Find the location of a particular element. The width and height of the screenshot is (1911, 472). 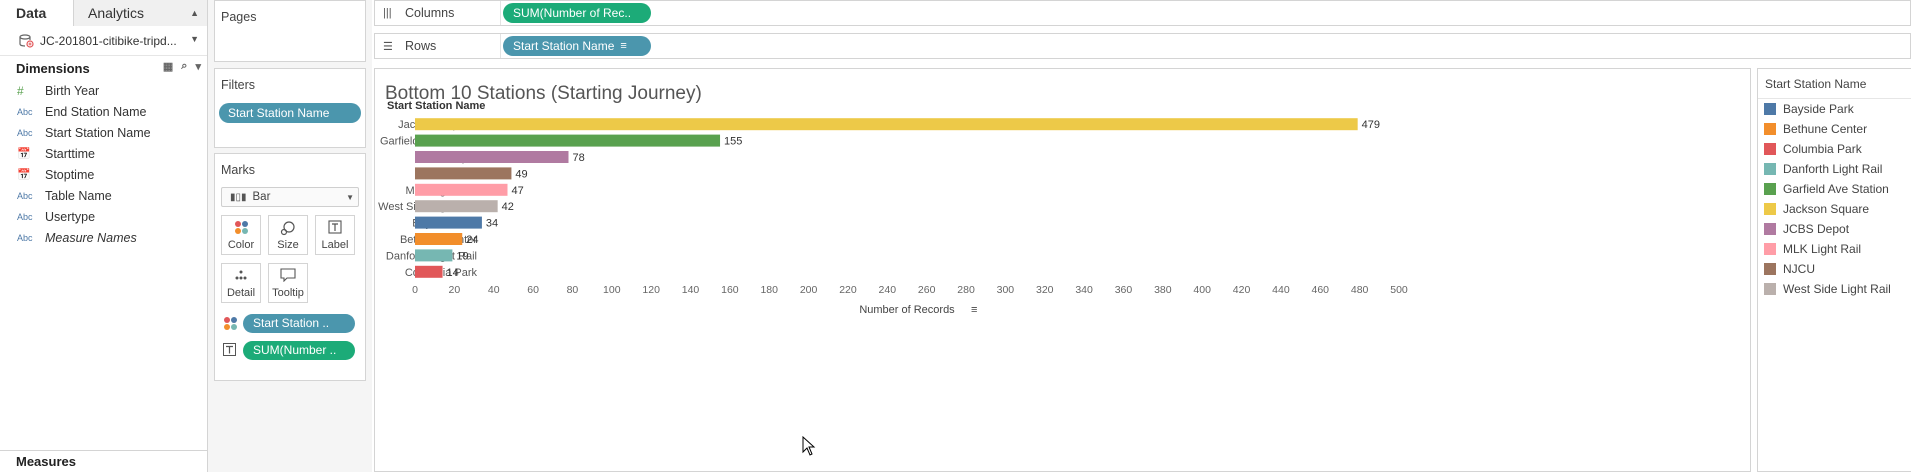

legend-item: Bayside Park is located at coordinates (1834, 109).